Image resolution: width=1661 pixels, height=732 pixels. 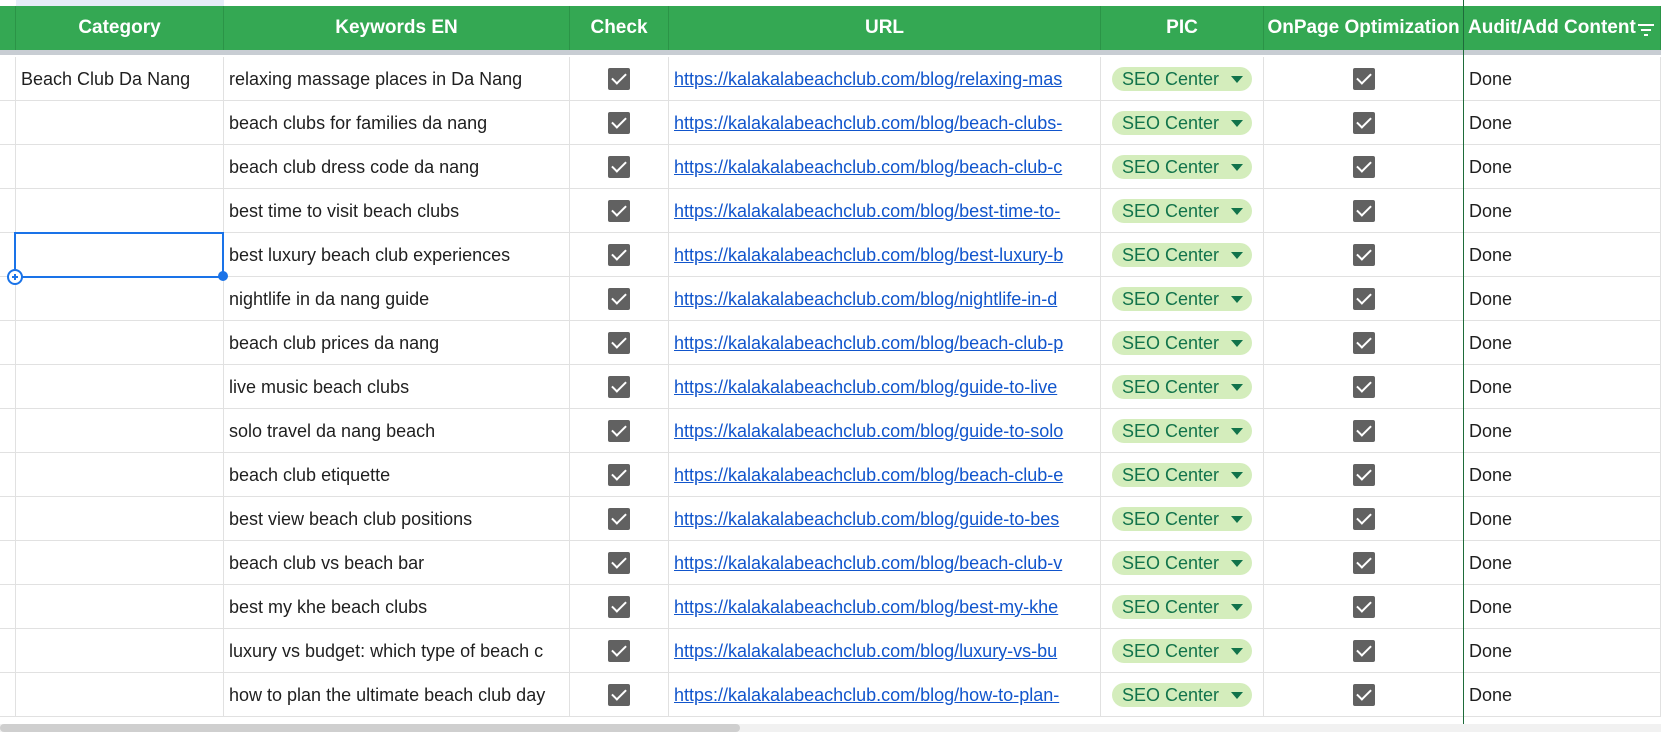 What do you see at coordinates (370, 728) in the screenshot?
I see `scrollbar-thumb` at bounding box center [370, 728].